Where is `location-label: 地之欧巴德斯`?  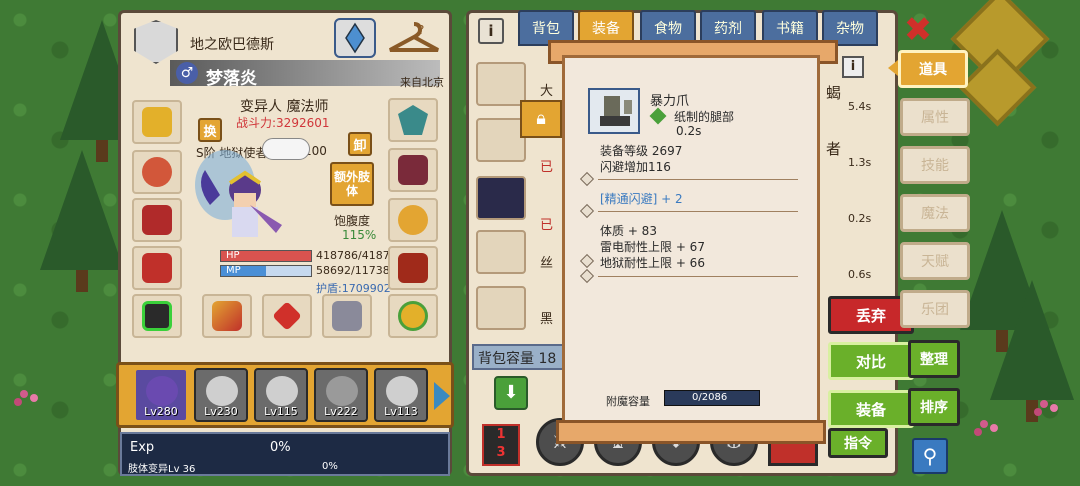 location-label: 地之欧巴德斯 is located at coordinates (232, 45).